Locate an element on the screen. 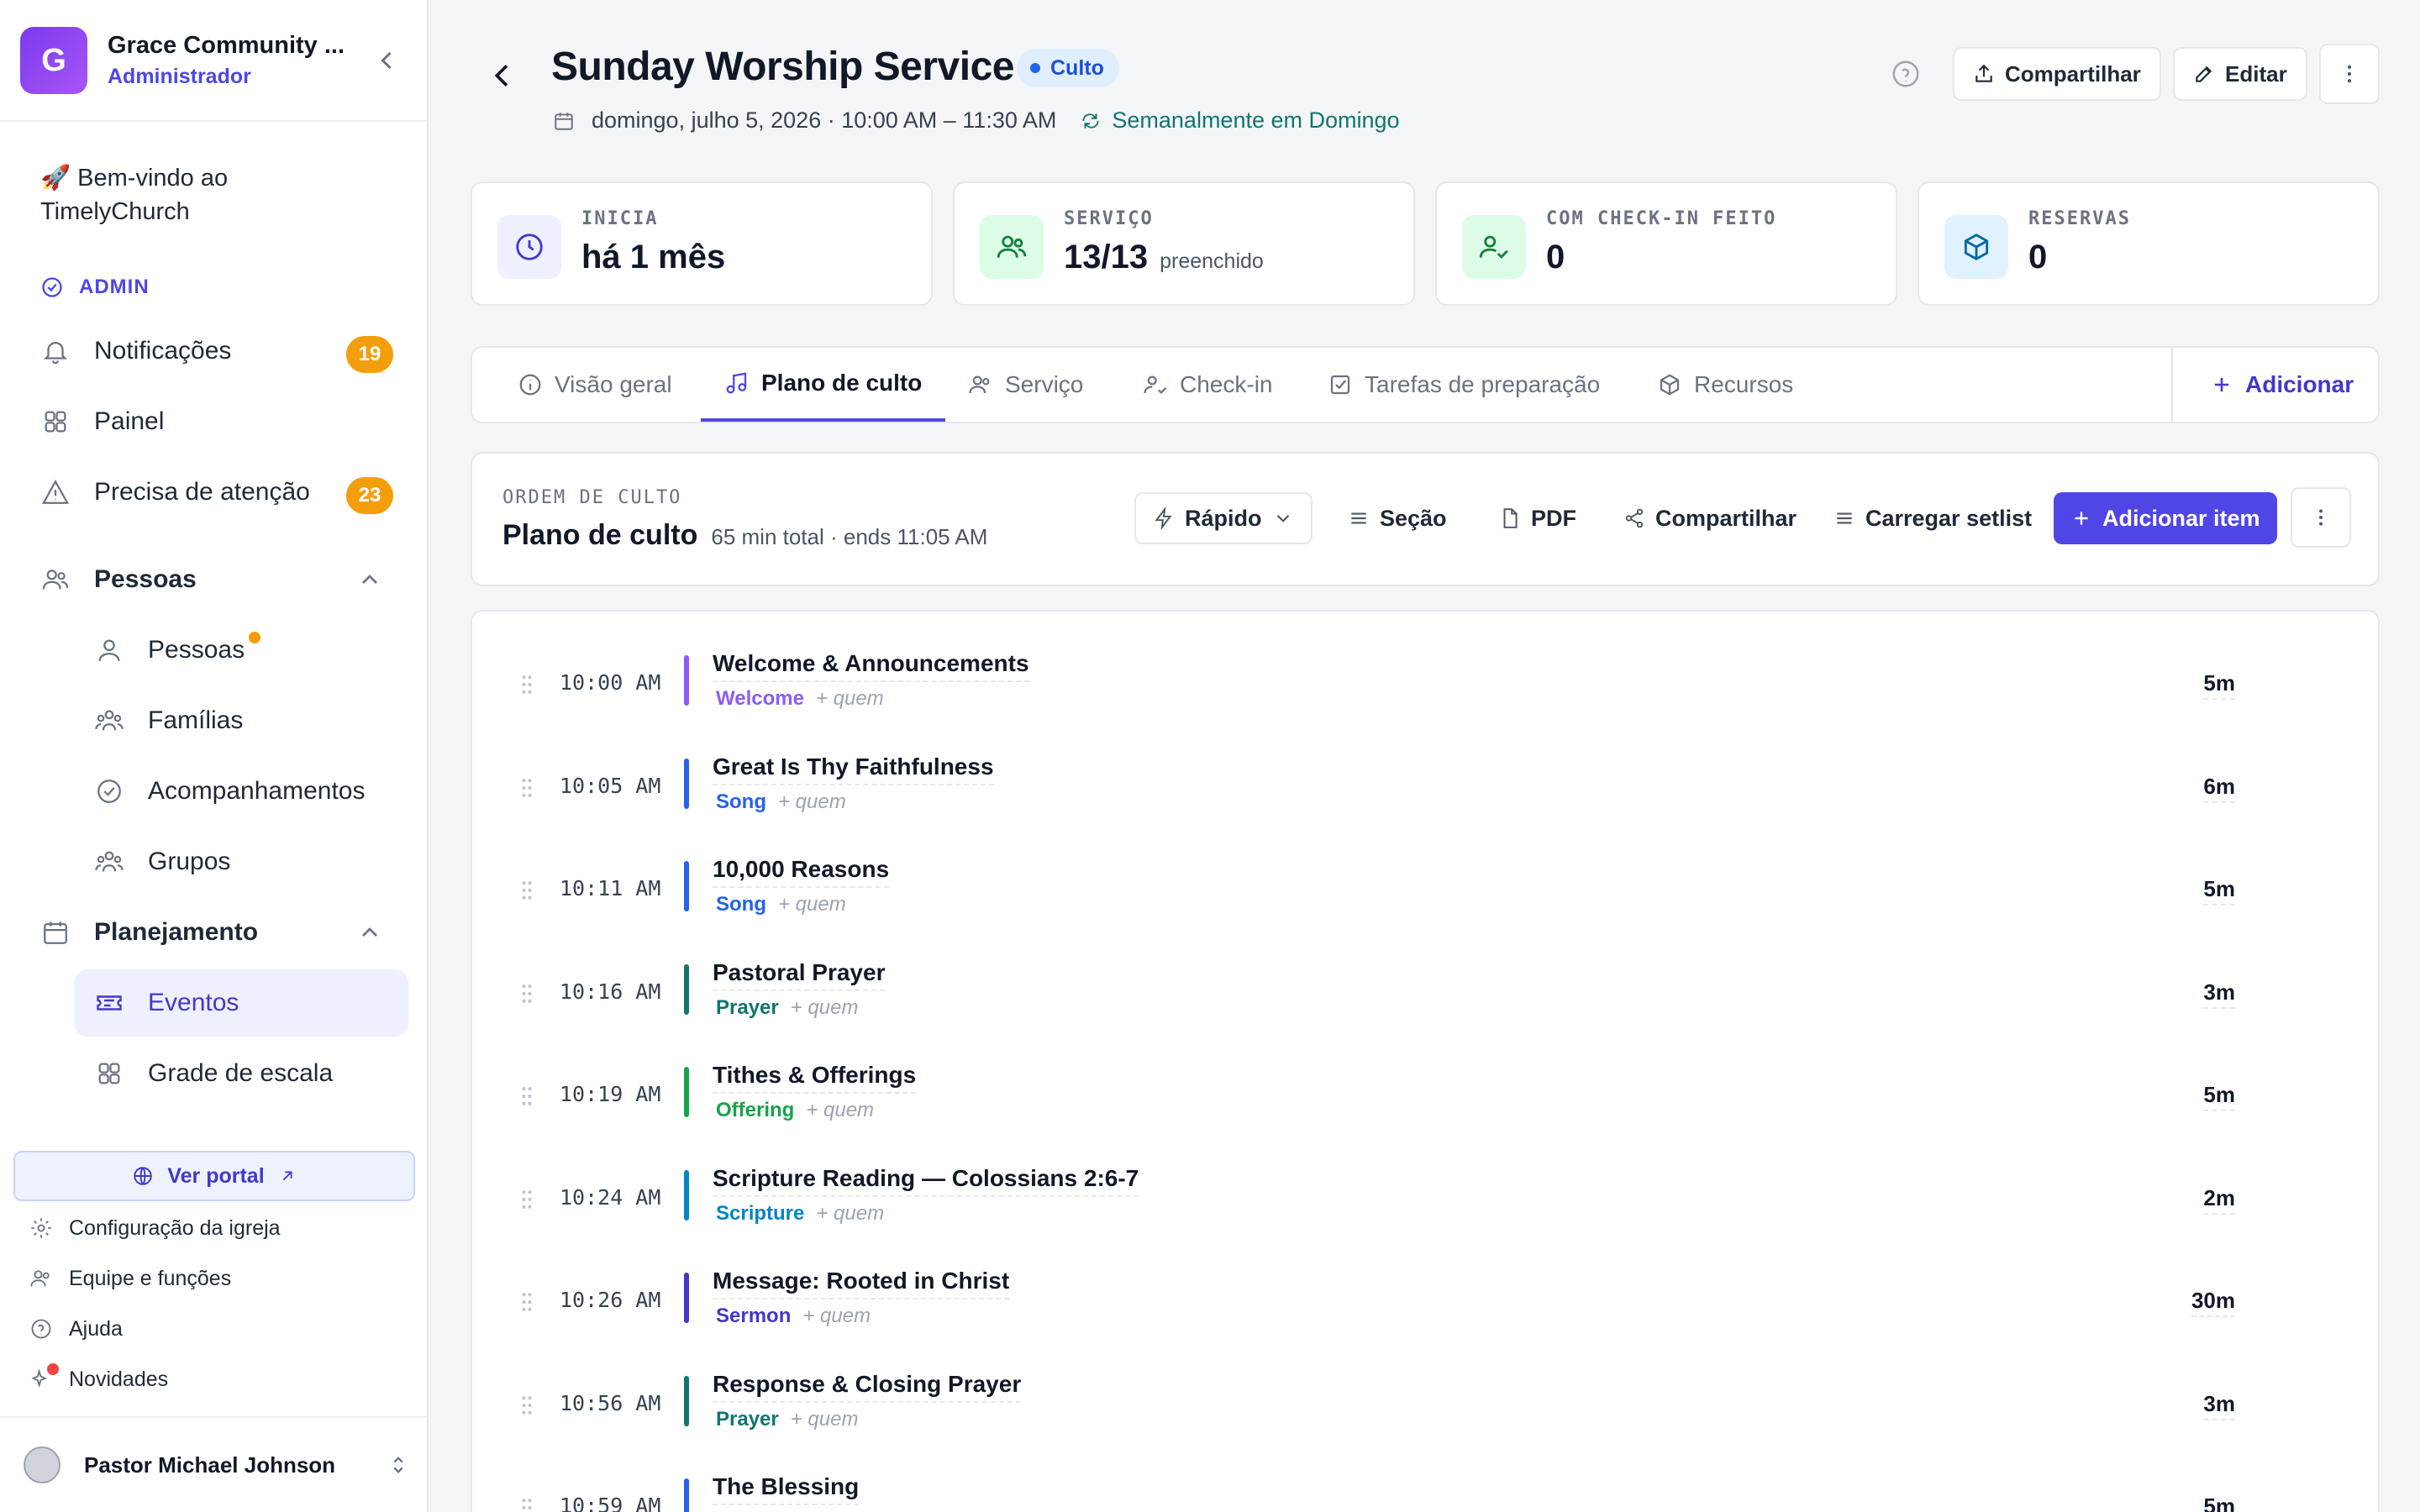  chevron-up-icon is located at coordinates (369, 932).